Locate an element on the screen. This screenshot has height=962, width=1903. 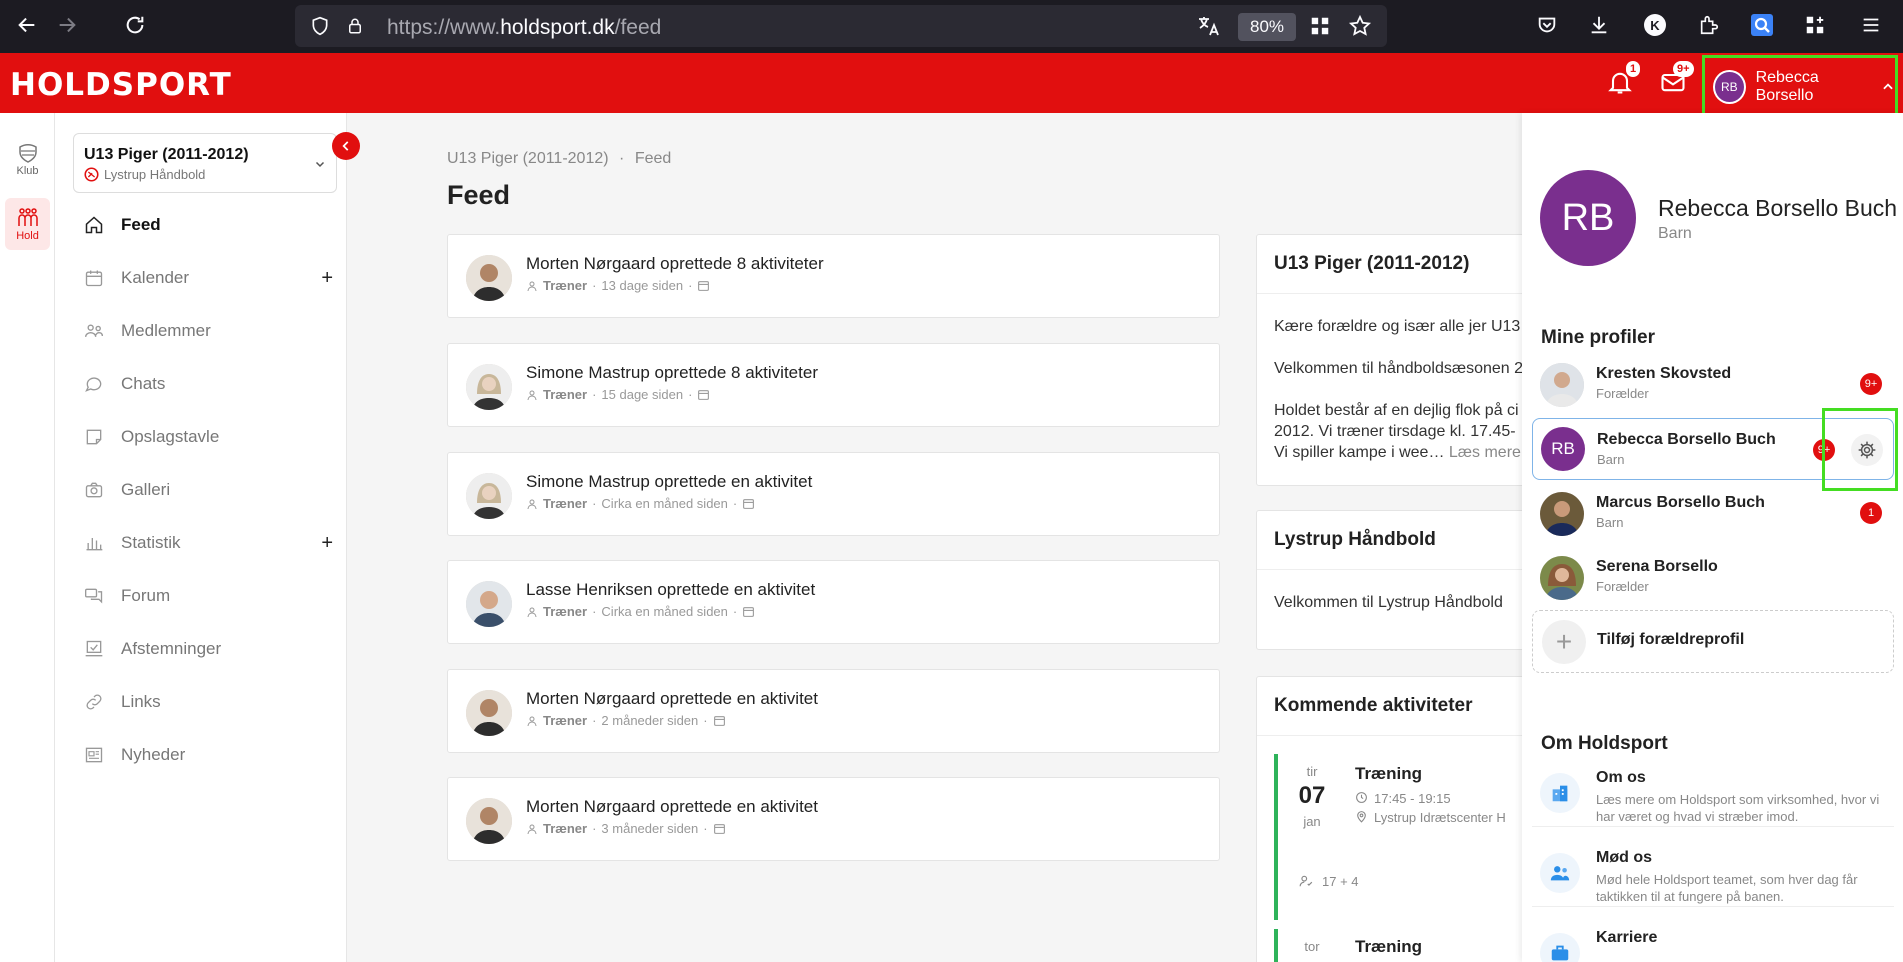
profile-item: Serena Borsello Forælder is located at coordinates (1713, 576).